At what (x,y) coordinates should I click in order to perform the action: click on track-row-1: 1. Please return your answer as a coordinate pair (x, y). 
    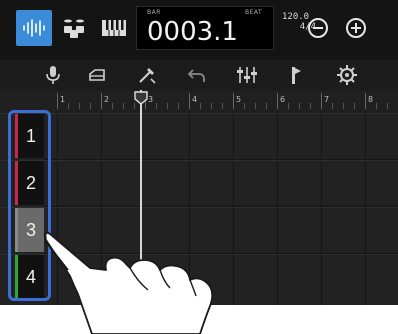
    Looking at the image, I should click on (199, 136).